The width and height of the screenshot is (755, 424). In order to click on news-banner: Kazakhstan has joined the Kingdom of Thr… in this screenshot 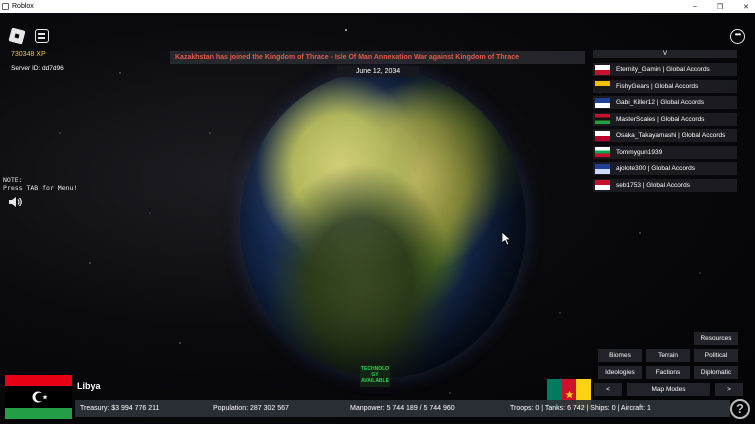, I will do `click(377, 57)`.